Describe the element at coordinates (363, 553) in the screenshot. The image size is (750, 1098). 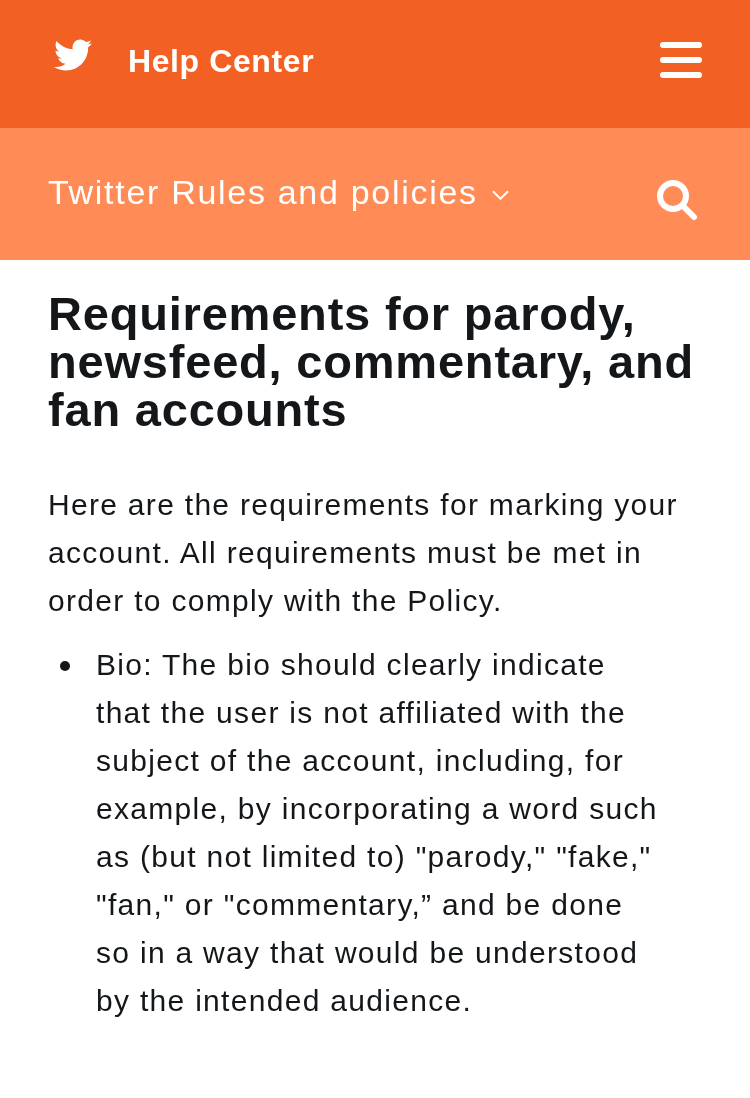
I see `intro-paragraph: Here are the requirements for marking your account. All requirements must be met in order to comply with the Policy.` at that location.